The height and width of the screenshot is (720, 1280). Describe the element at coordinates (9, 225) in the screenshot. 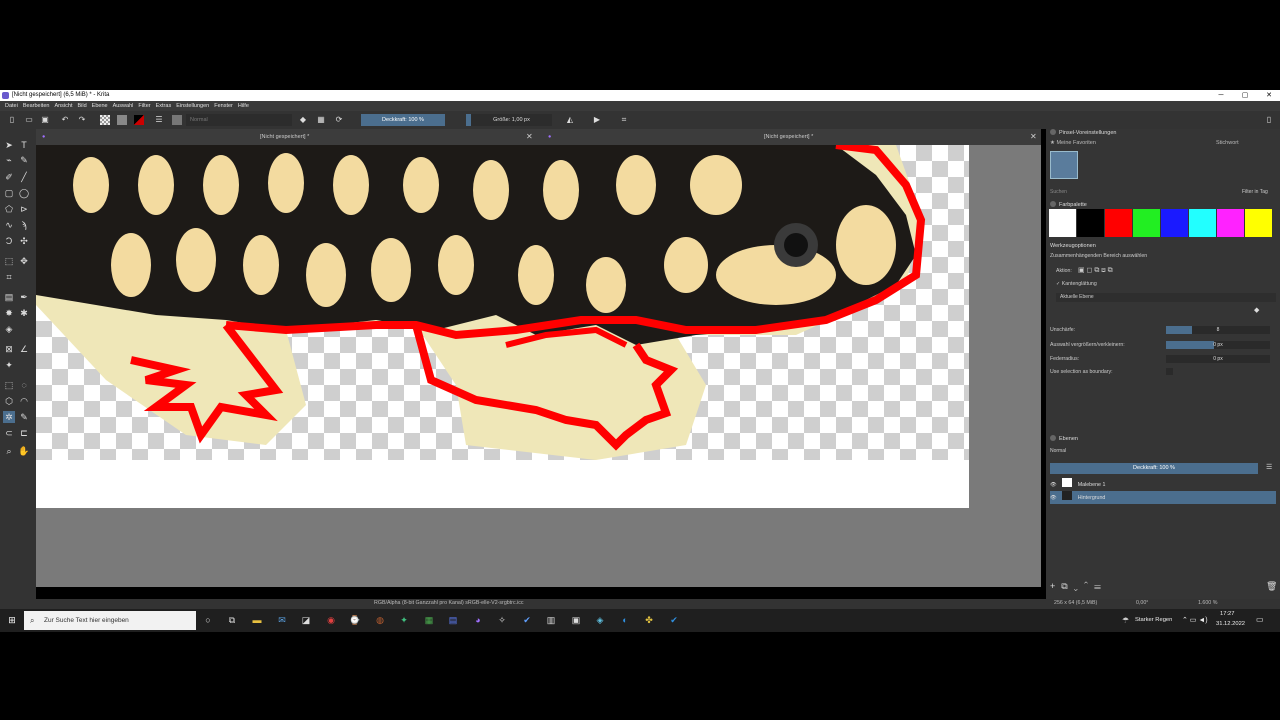

I see `bezier-tool-icon: ∿` at that location.